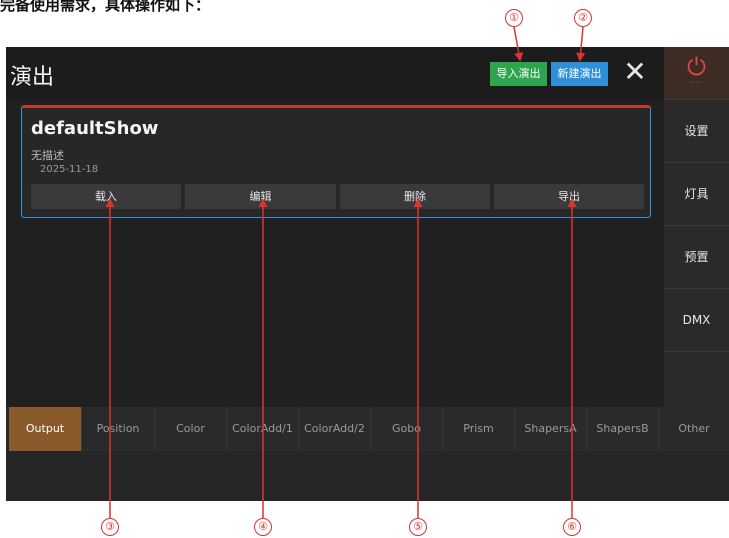 The width and height of the screenshot is (729, 538). Describe the element at coordinates (32, 77) in the screenshot. I see `page-title: 演出` at that location.